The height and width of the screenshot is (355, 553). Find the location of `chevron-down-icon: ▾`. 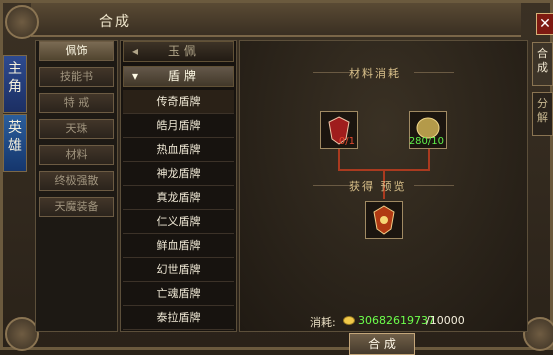

chevron-down-icon: ▾ is located at coordinates (135, 76).